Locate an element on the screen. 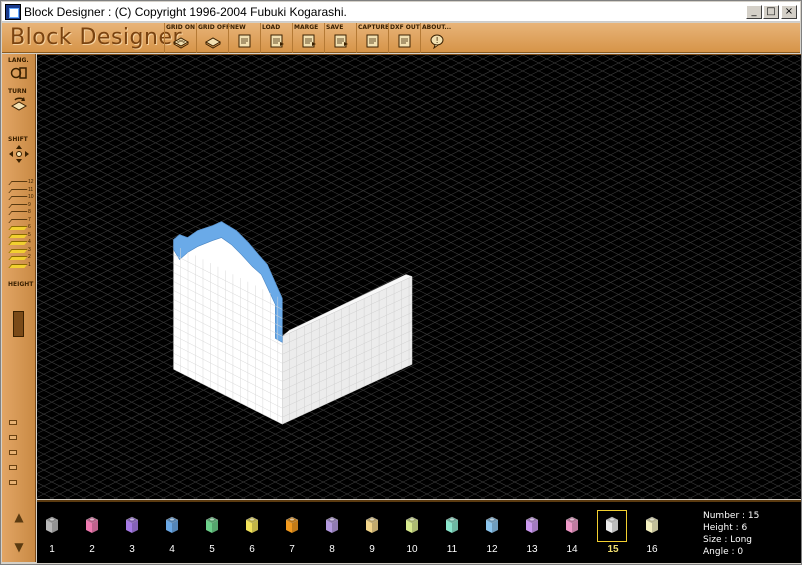  minimize-button: _ is located at coordinates (754, 12).